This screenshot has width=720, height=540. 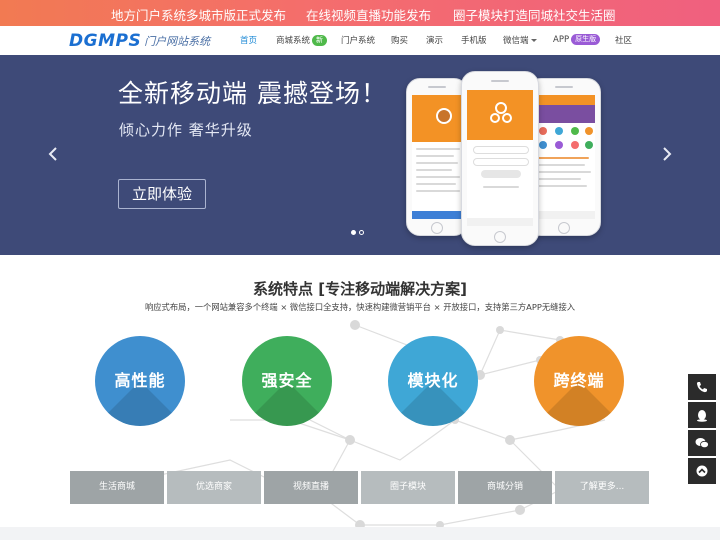 I want to click on try-now-button: 立即体验, so click(x=162, y=194).